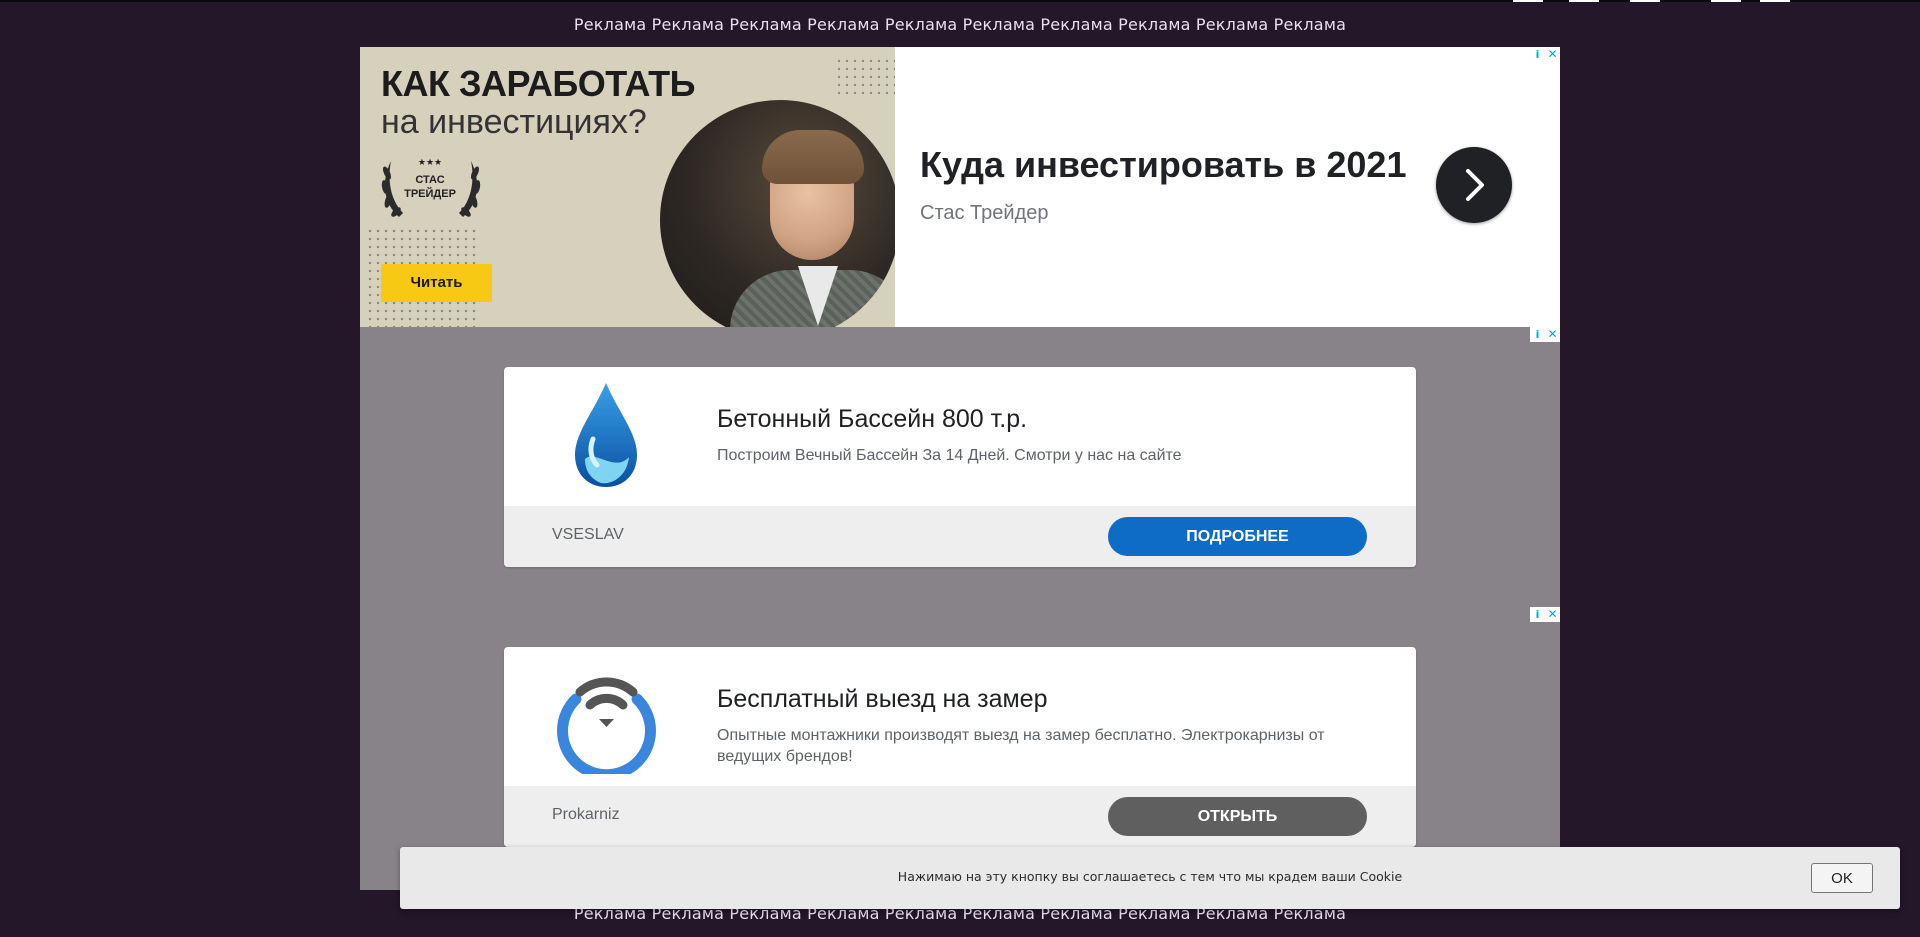  Describe the element at coordinates (538, 83) in the screenshot. I see `banner-creative-title: КАК ЗАРАБОТАТЬ` at that location.